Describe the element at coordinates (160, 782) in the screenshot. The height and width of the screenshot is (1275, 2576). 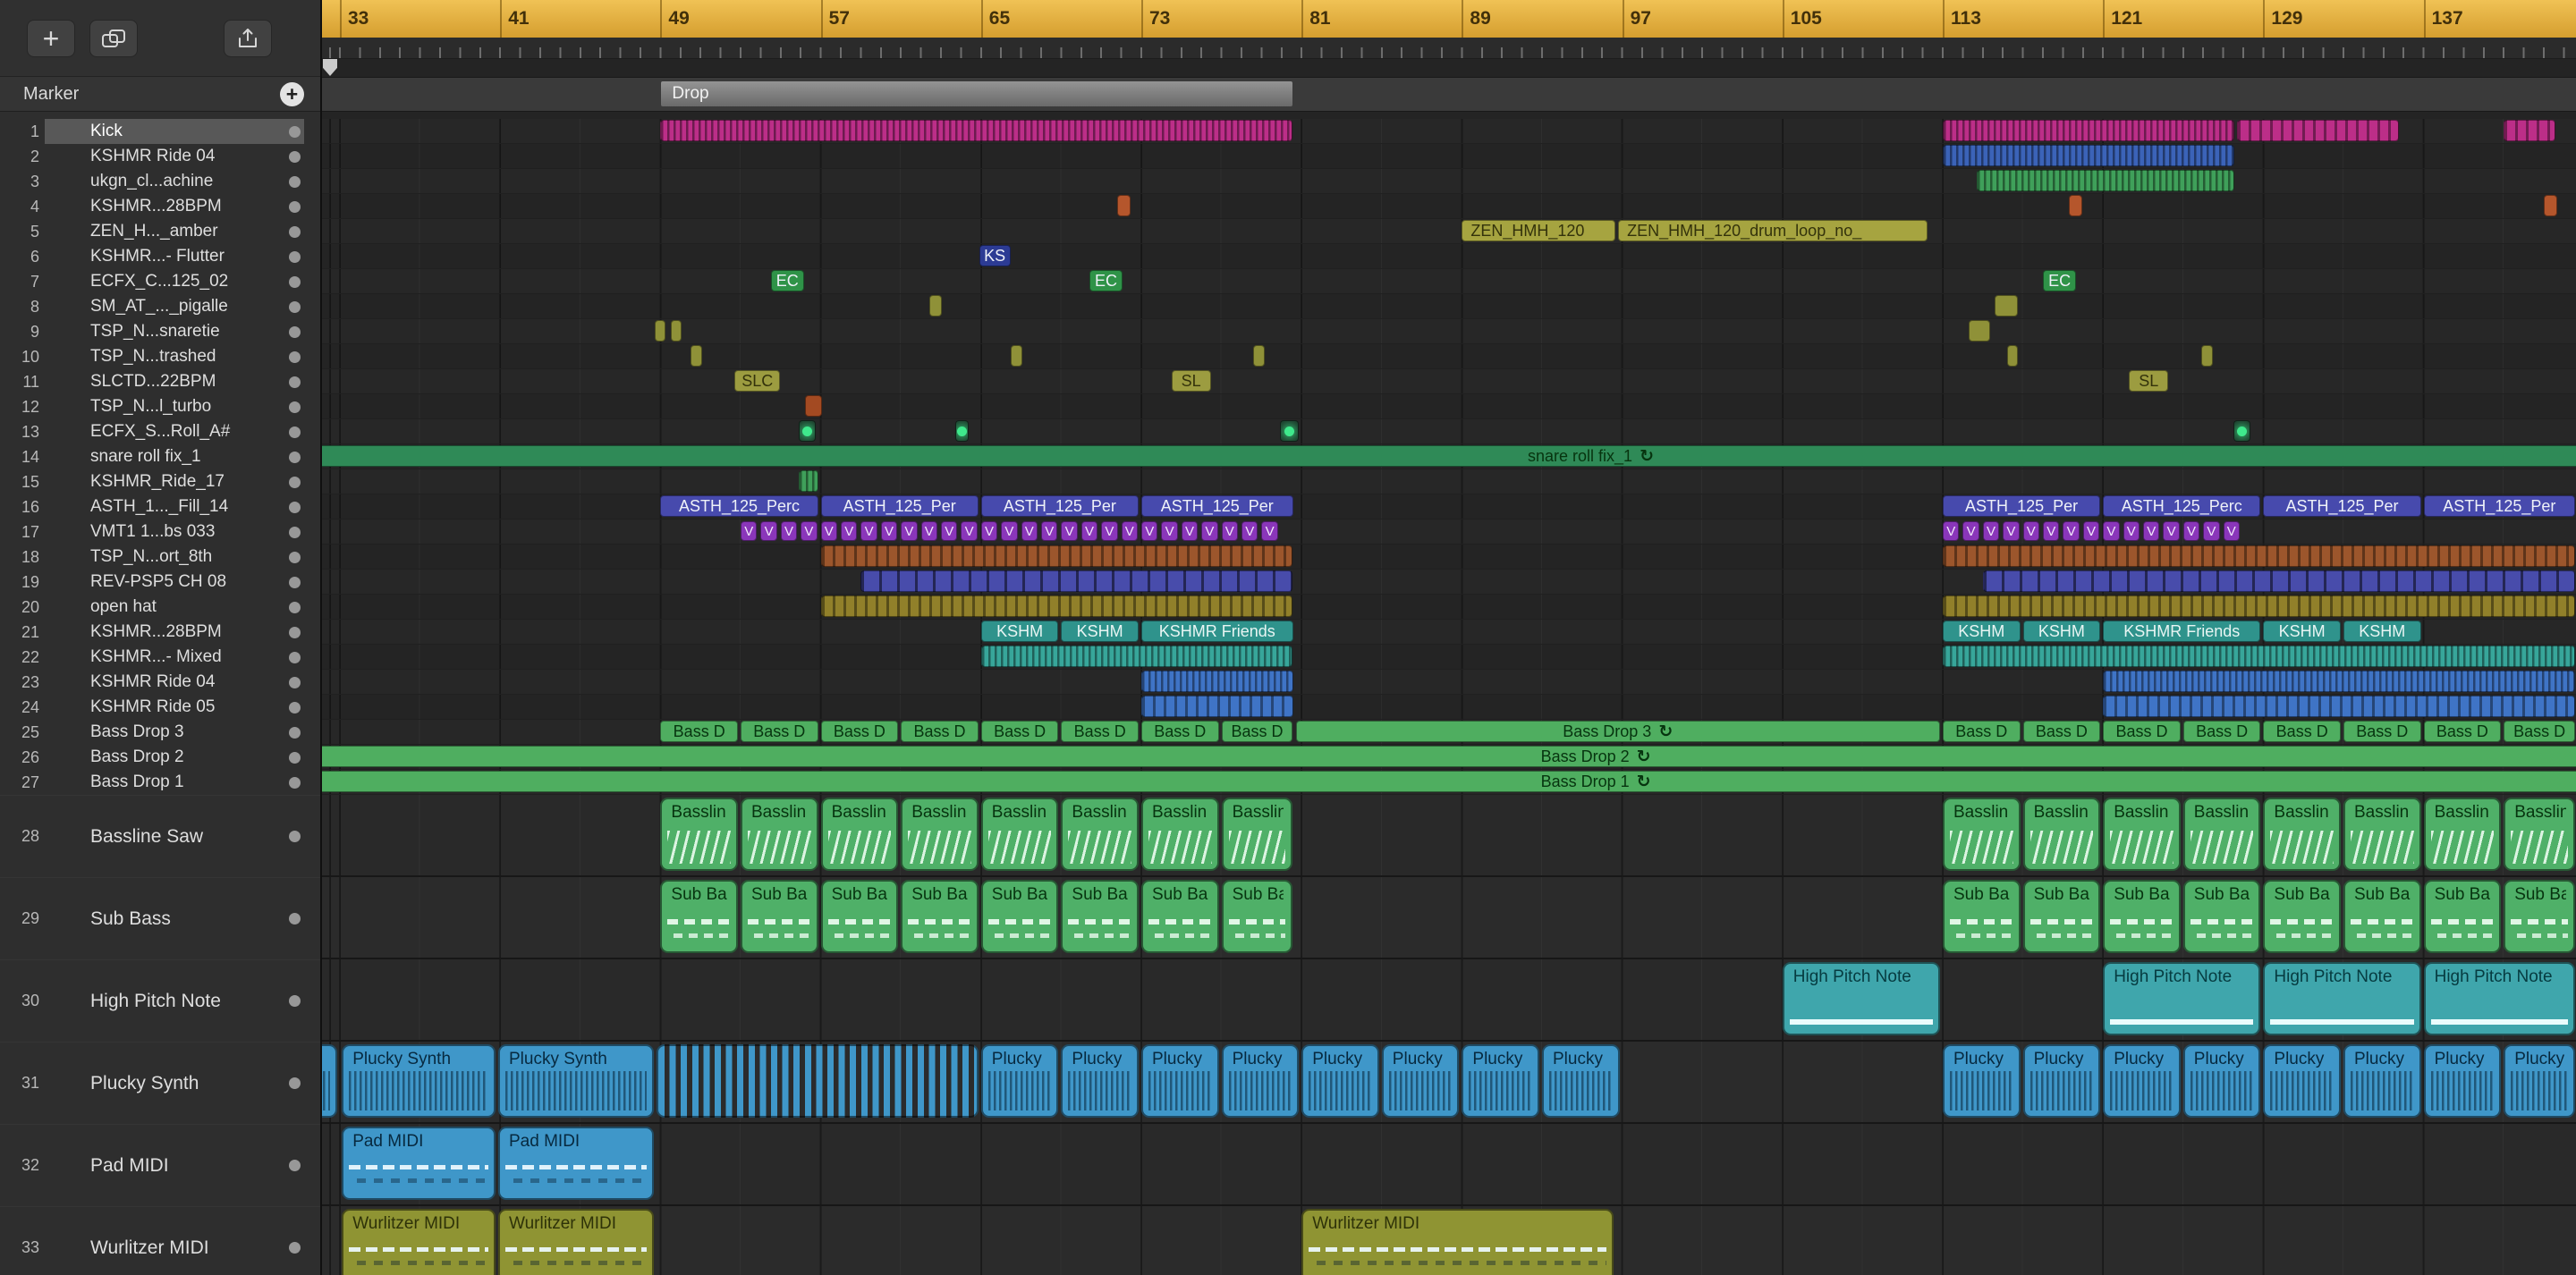
I see `track-header-bass-drop-1: 27 Bass Drop 1` at that location.